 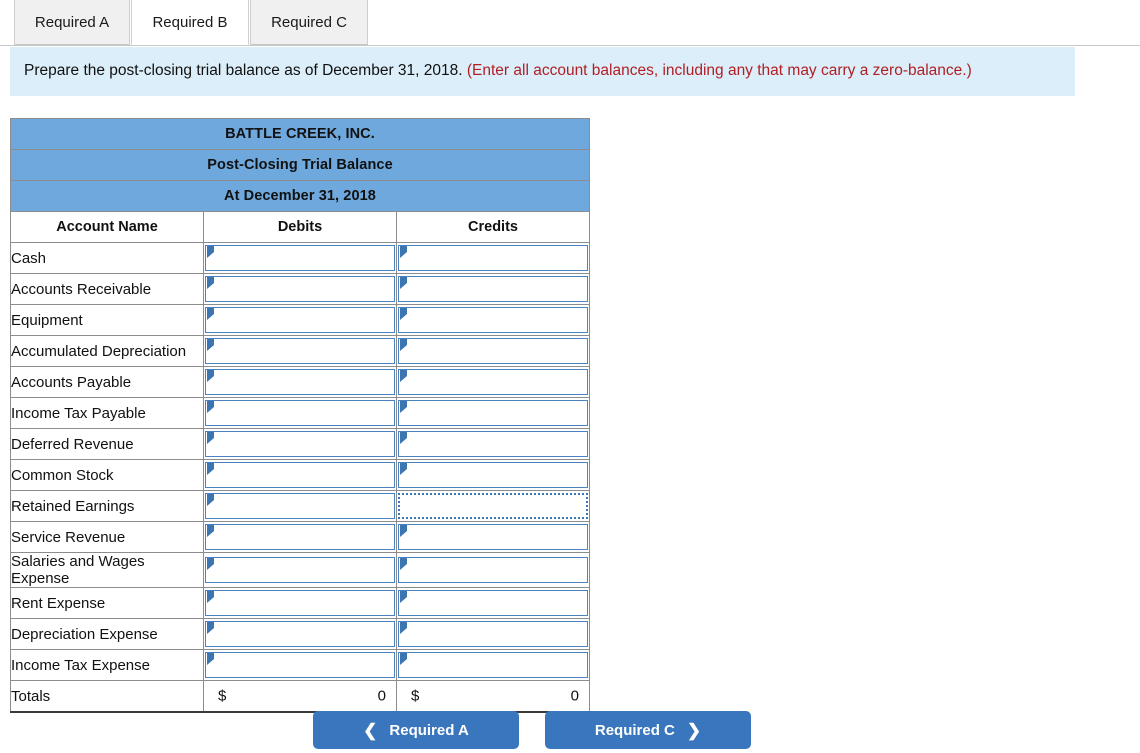 I want to click on table-row: Common Stock, so click(x=300, y=475).